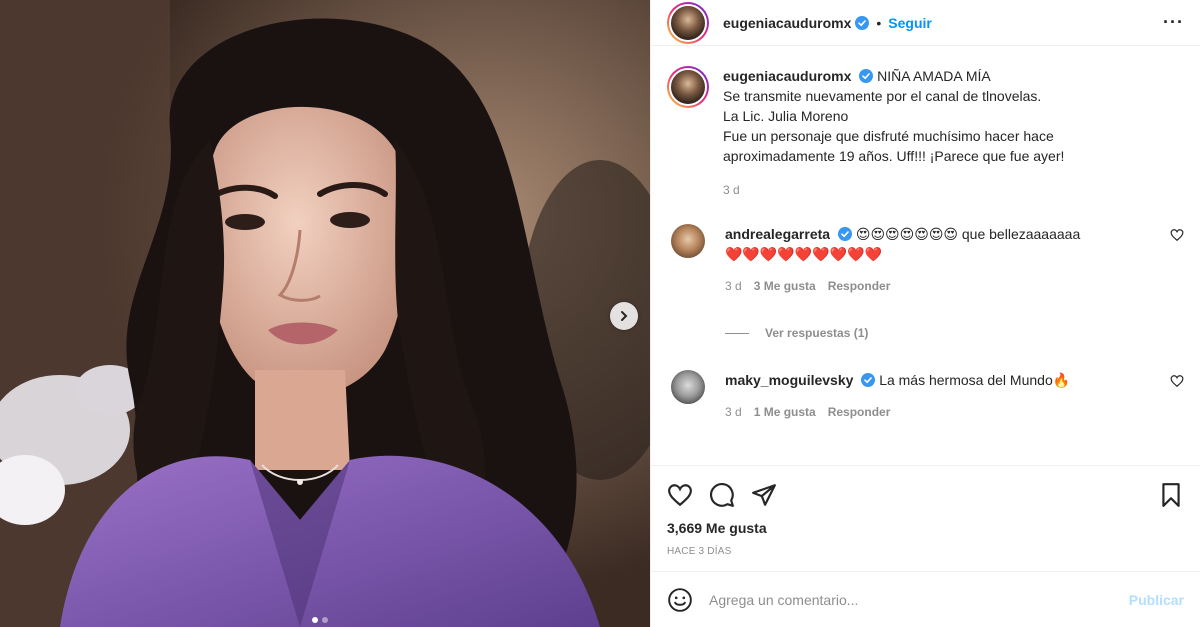  Describe the element at coordinates (910, 23) in the screenshot. I see `follow-button: Seguir` at that location.